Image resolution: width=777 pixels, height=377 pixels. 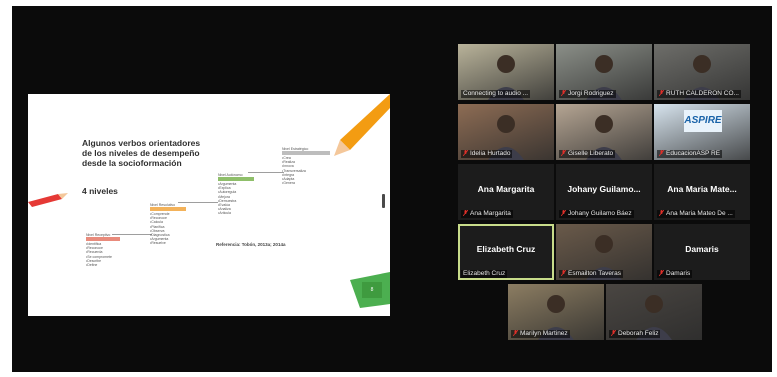 I want to click on participant-tile: Damaris Damaris, so click(x=702, y=252).